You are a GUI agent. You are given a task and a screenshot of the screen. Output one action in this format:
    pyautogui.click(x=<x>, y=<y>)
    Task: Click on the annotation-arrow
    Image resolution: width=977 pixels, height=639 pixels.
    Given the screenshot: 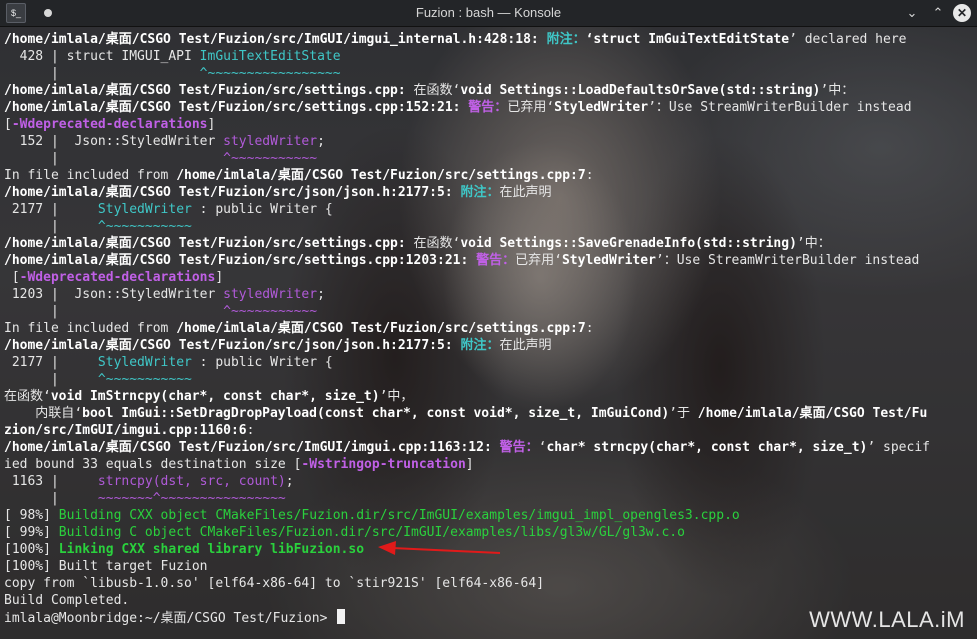 What is the action you would take?
    pyautogui.click(x=439, y=548)
    